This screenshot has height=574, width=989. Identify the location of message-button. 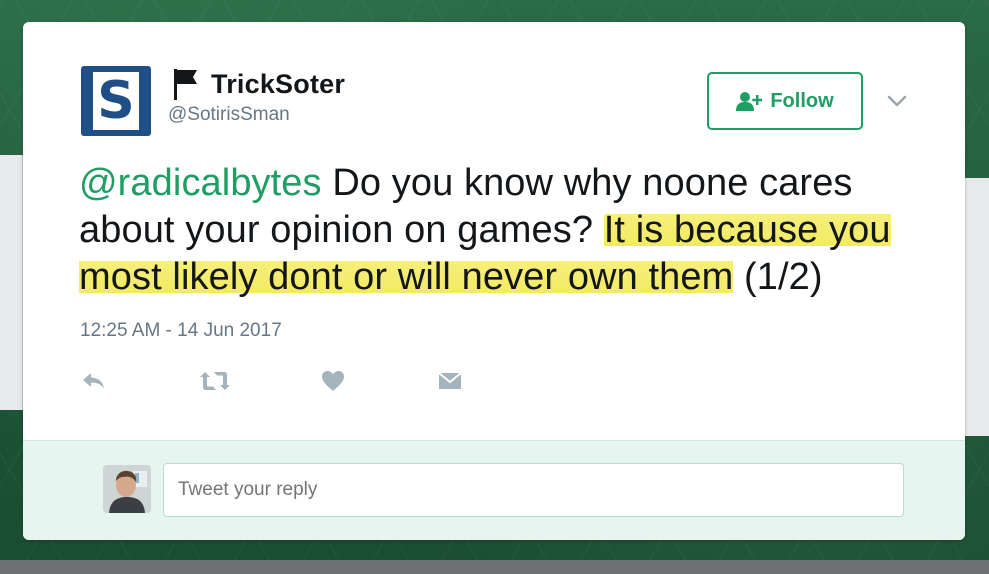
(450, 381).